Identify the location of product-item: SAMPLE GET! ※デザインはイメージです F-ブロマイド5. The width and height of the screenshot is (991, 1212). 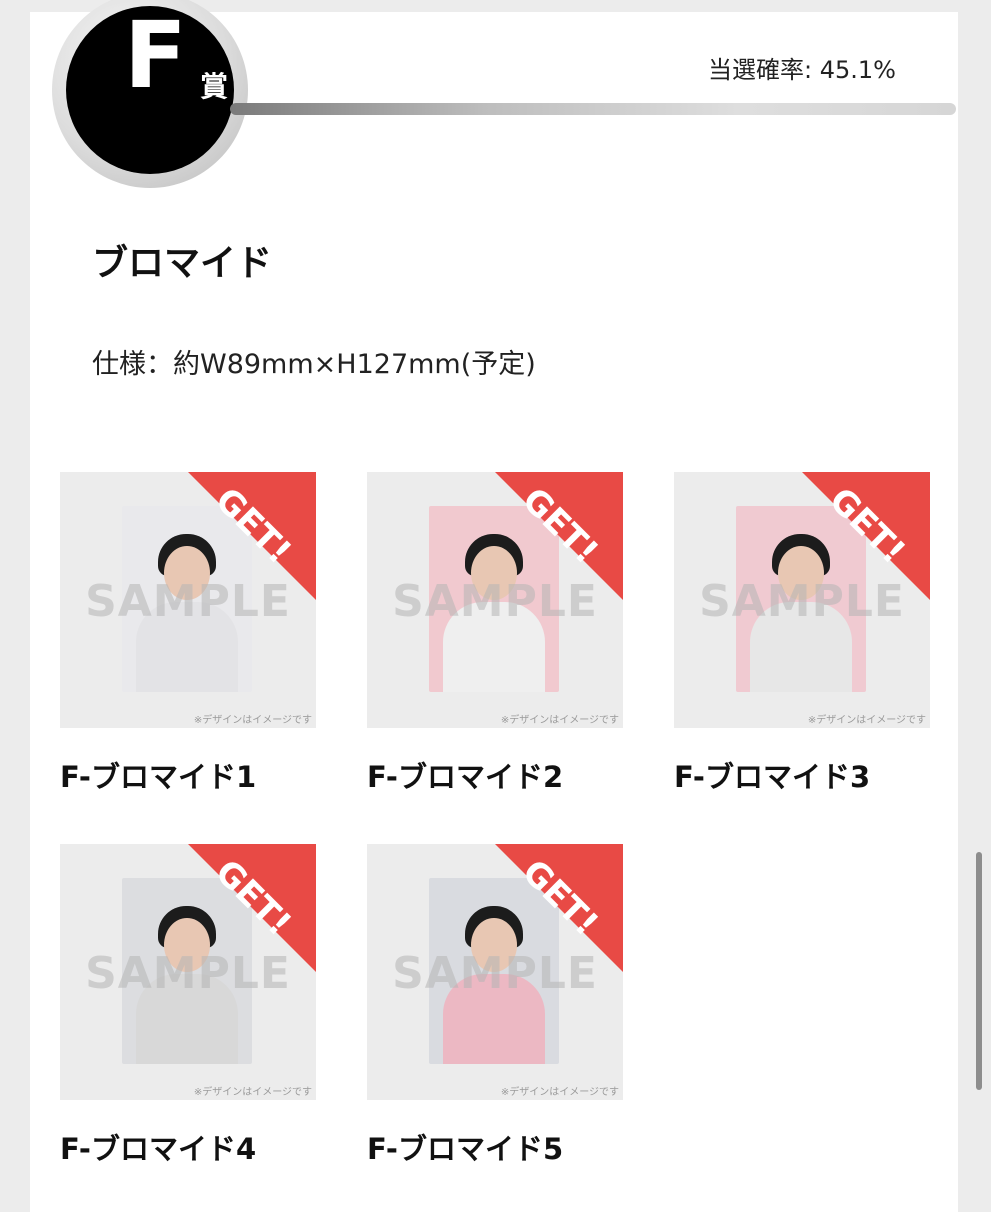
(495, 1006).